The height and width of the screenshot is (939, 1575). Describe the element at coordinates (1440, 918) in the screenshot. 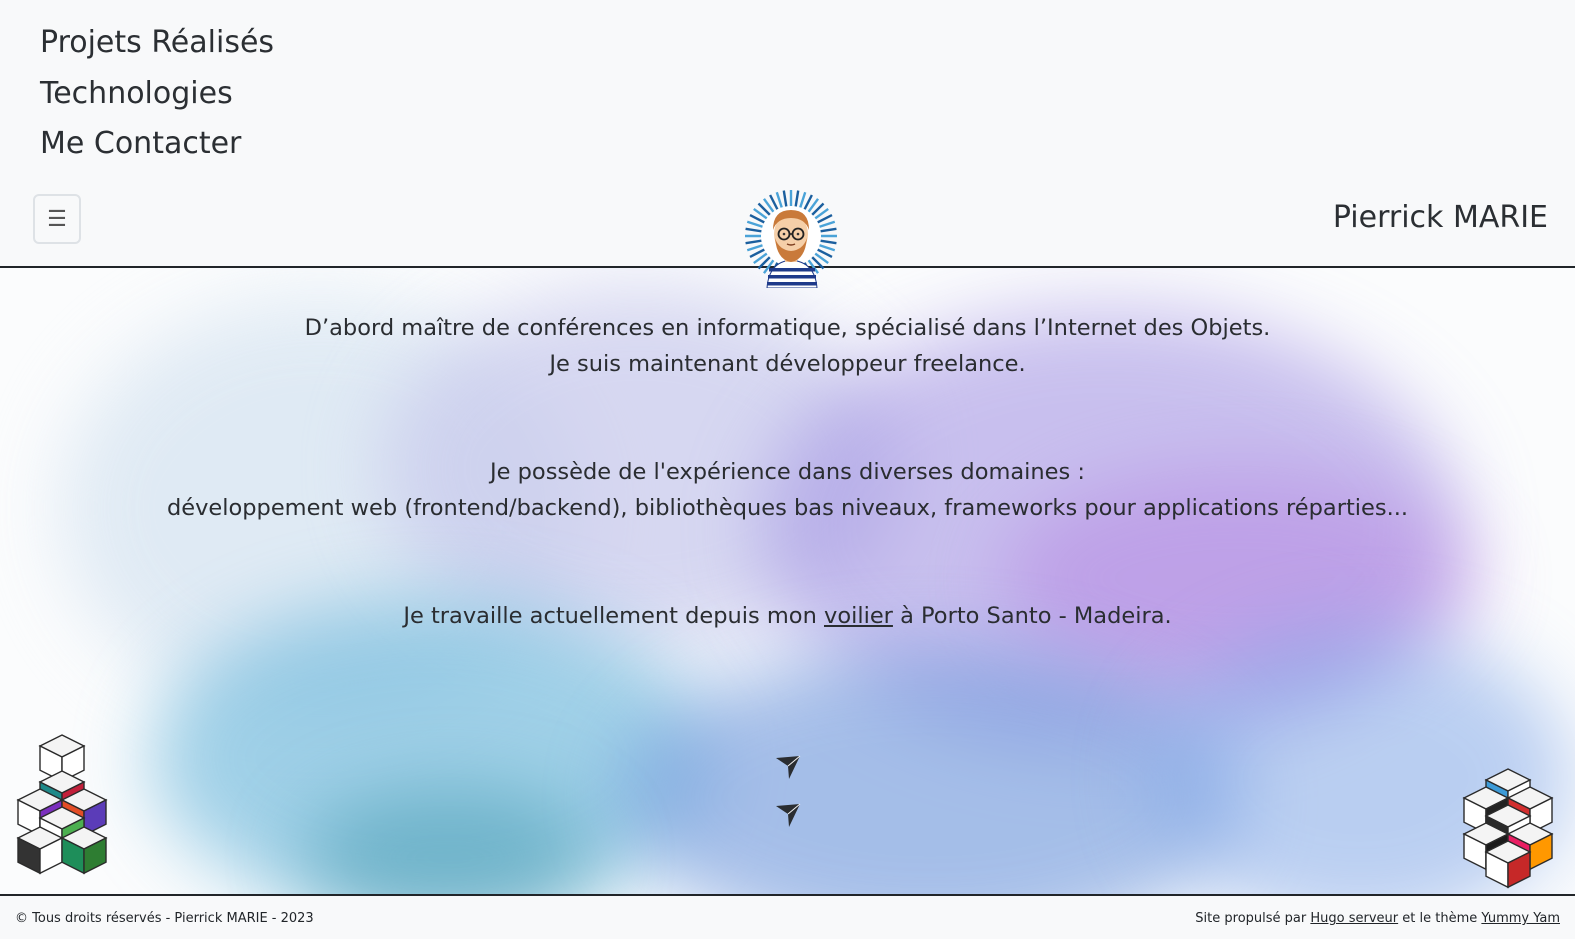

I see `theme-prefix: et le thème` at that location.